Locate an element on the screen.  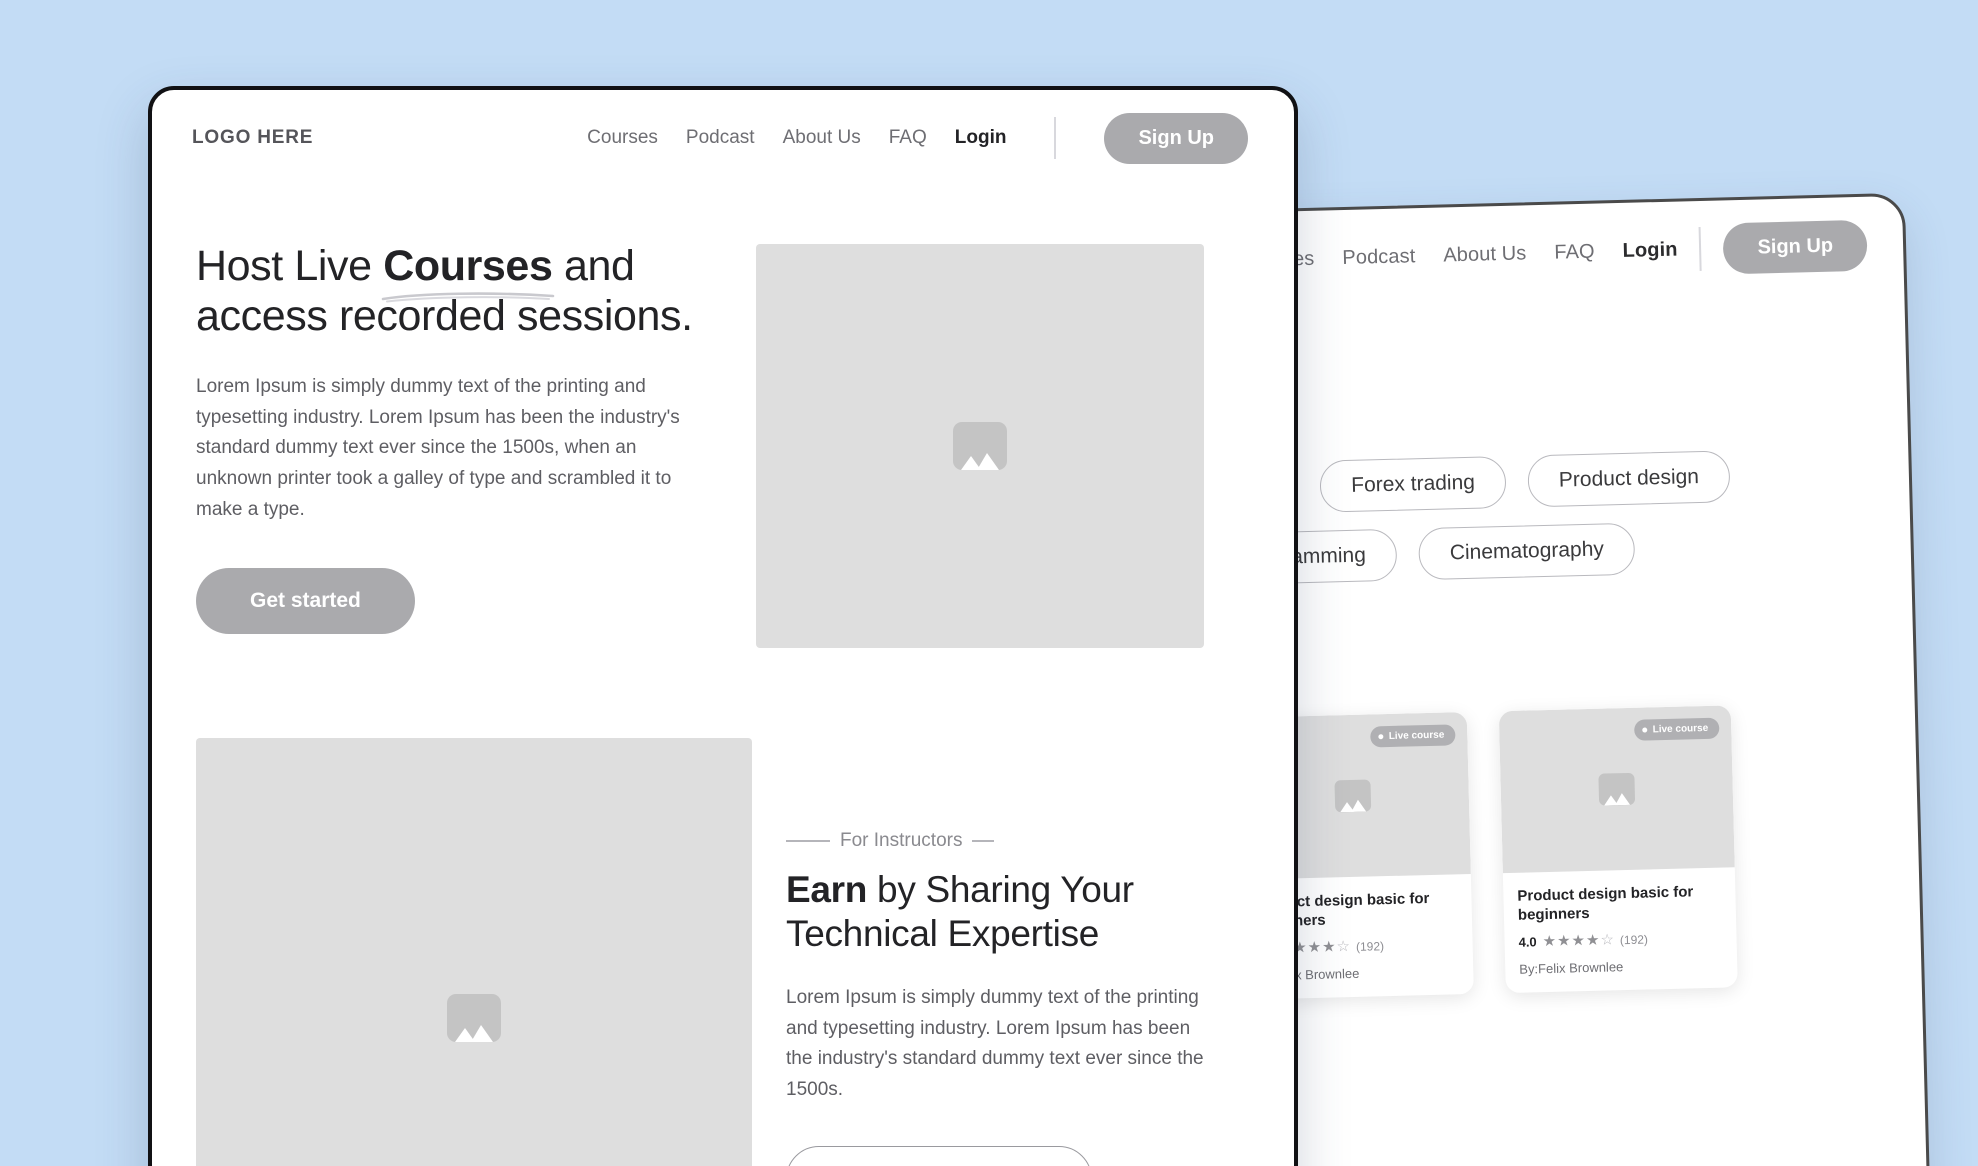
category-pill-cinematography: Cinematography is located at coordinates (1527, 551).